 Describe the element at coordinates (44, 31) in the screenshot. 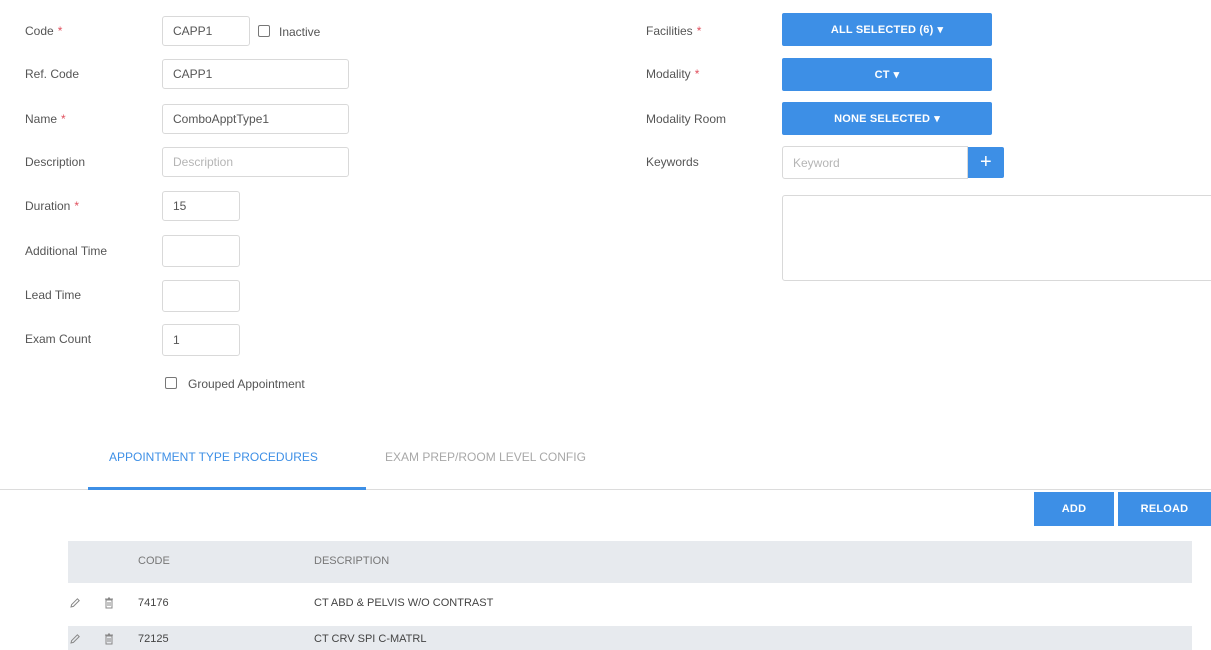

I see `code-label: Code *` at that location.